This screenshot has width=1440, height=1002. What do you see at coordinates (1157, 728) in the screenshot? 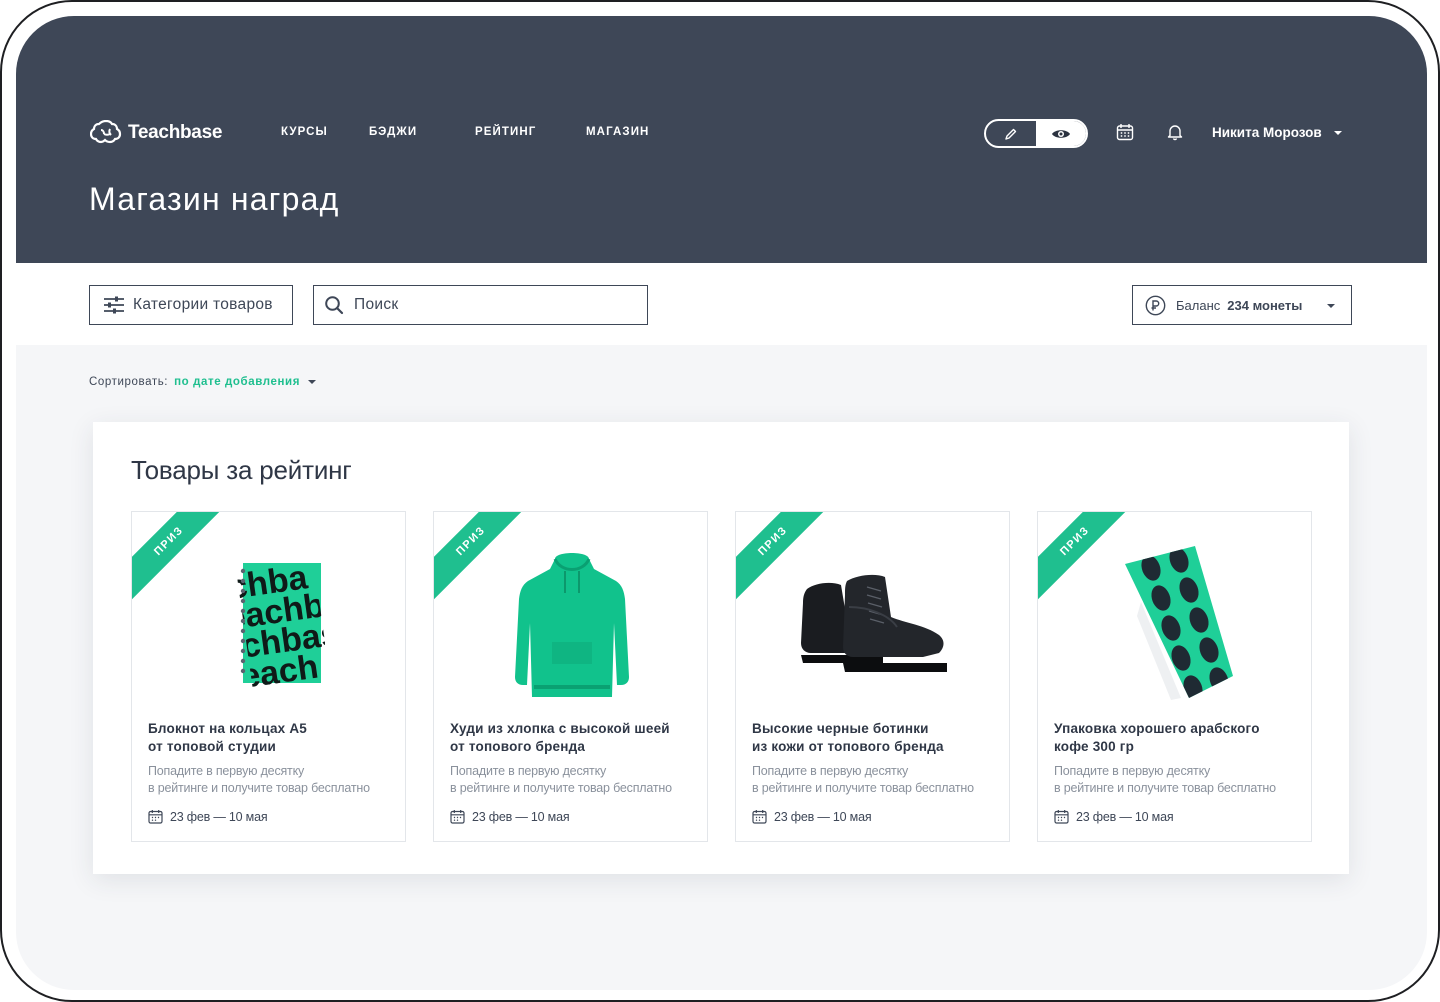
I see `product-title-line: Упаковка хорошего арабского` at bounding box center [1157, 728].